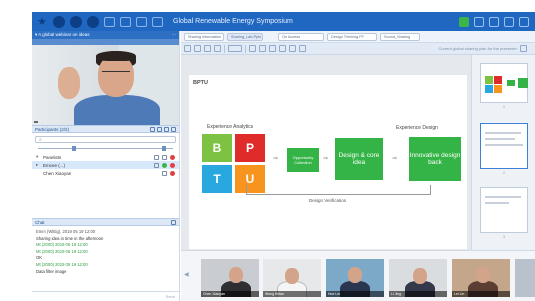 This screenshot has height=301, width=535. I want to click on video-tile-6-partial, so click(525, 278).